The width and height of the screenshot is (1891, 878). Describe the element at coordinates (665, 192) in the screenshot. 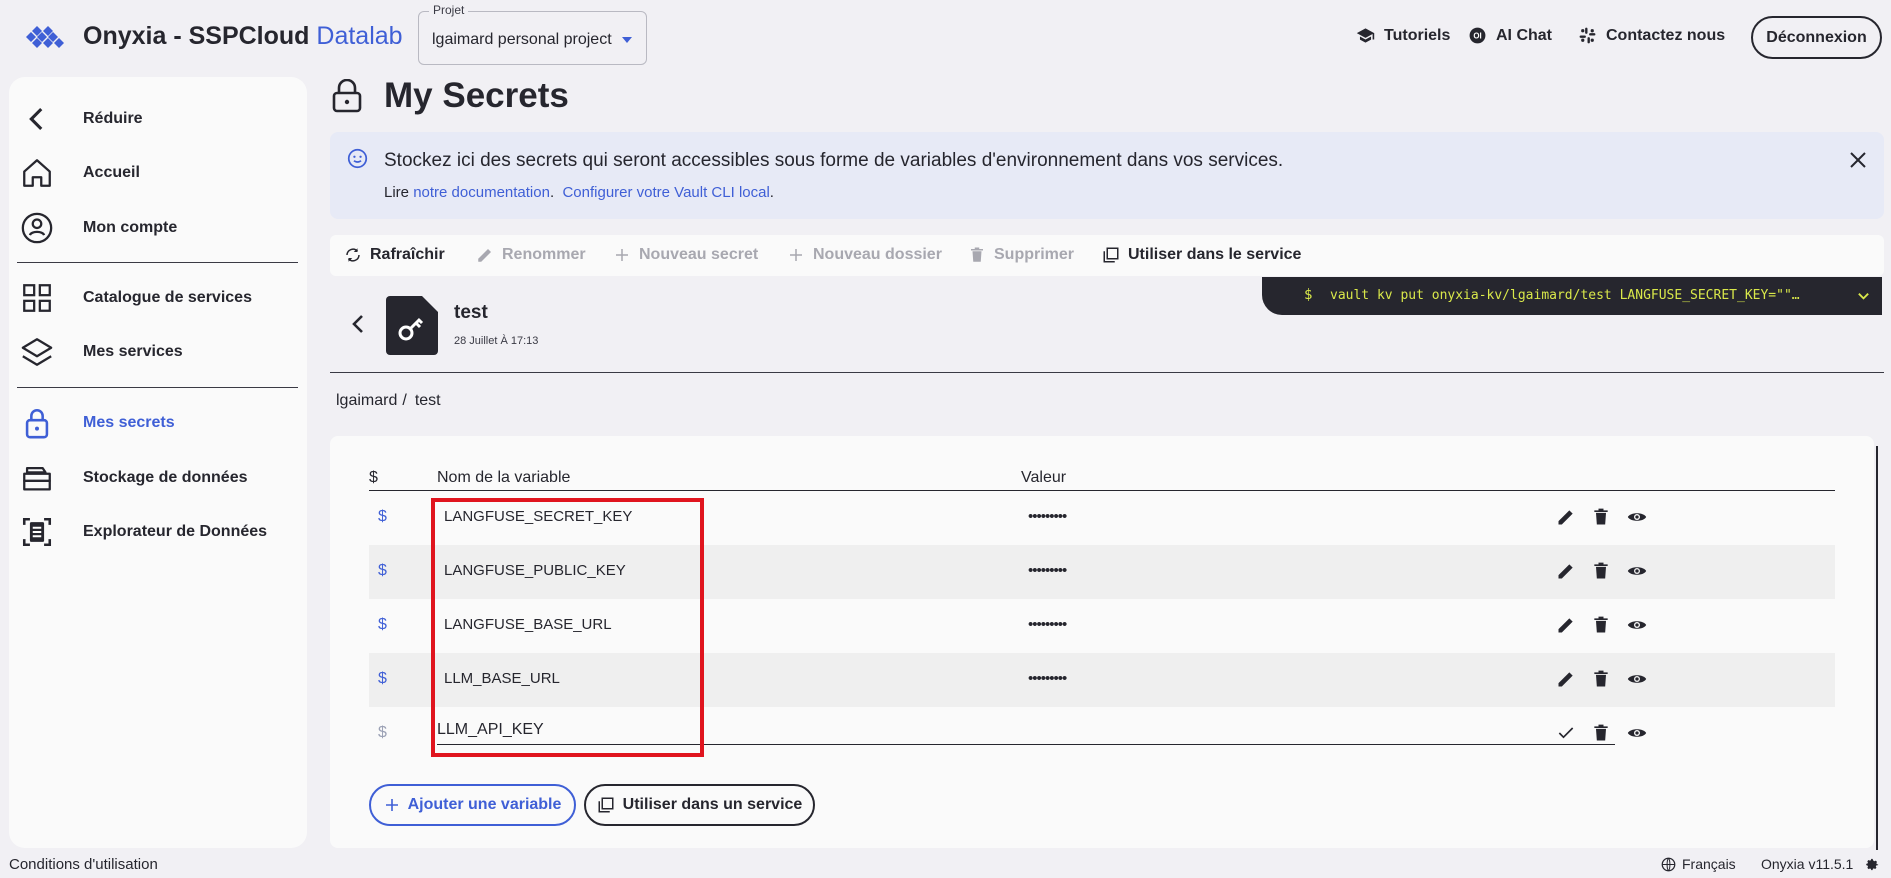

I see `vault-cli-link: Configurer votre Vault CLI local` at that location.